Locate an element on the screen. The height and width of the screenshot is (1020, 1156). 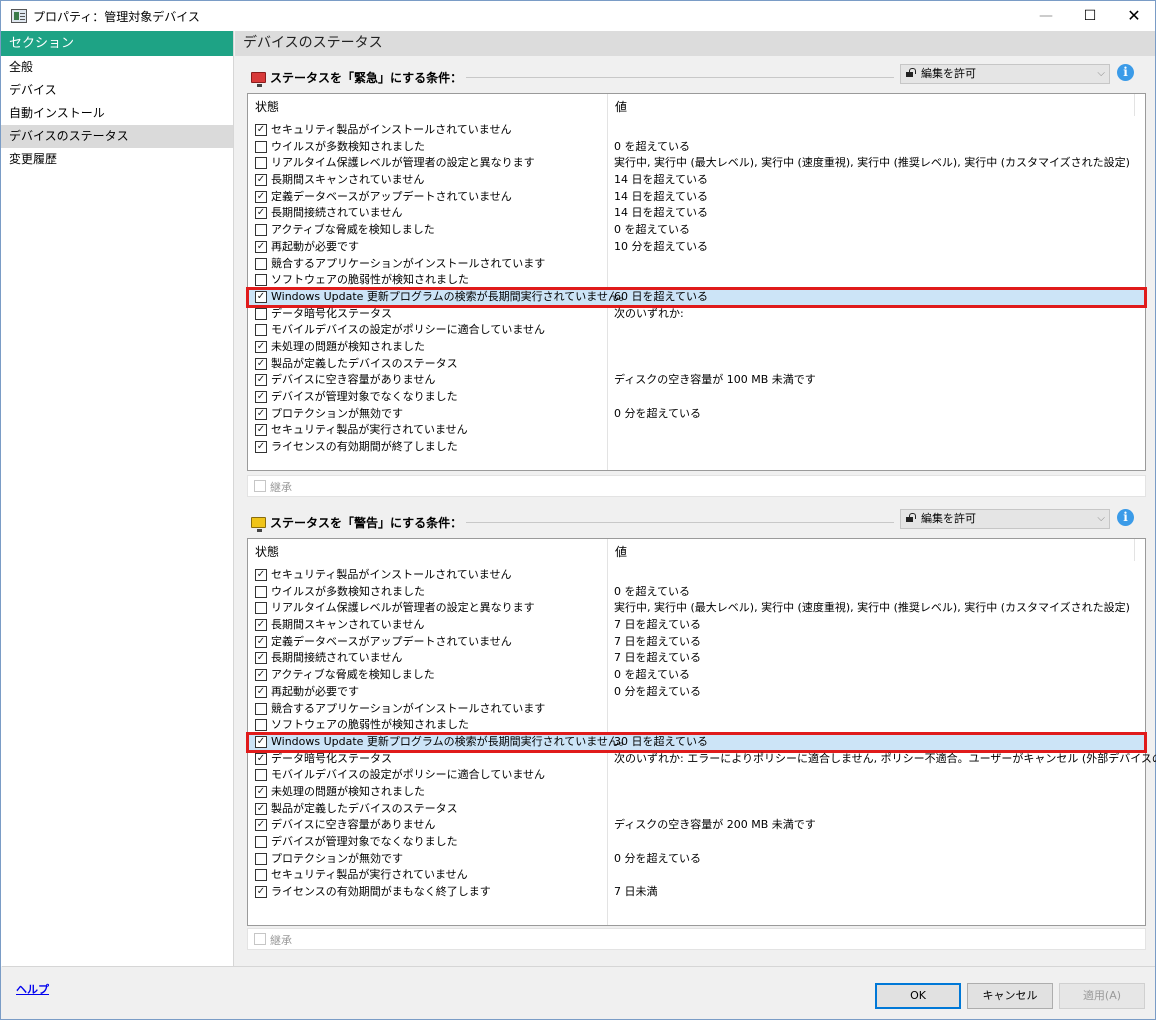
condition-row: ✓ ライセンスの有効期間が終了しました is located at coordinates (696, 447).